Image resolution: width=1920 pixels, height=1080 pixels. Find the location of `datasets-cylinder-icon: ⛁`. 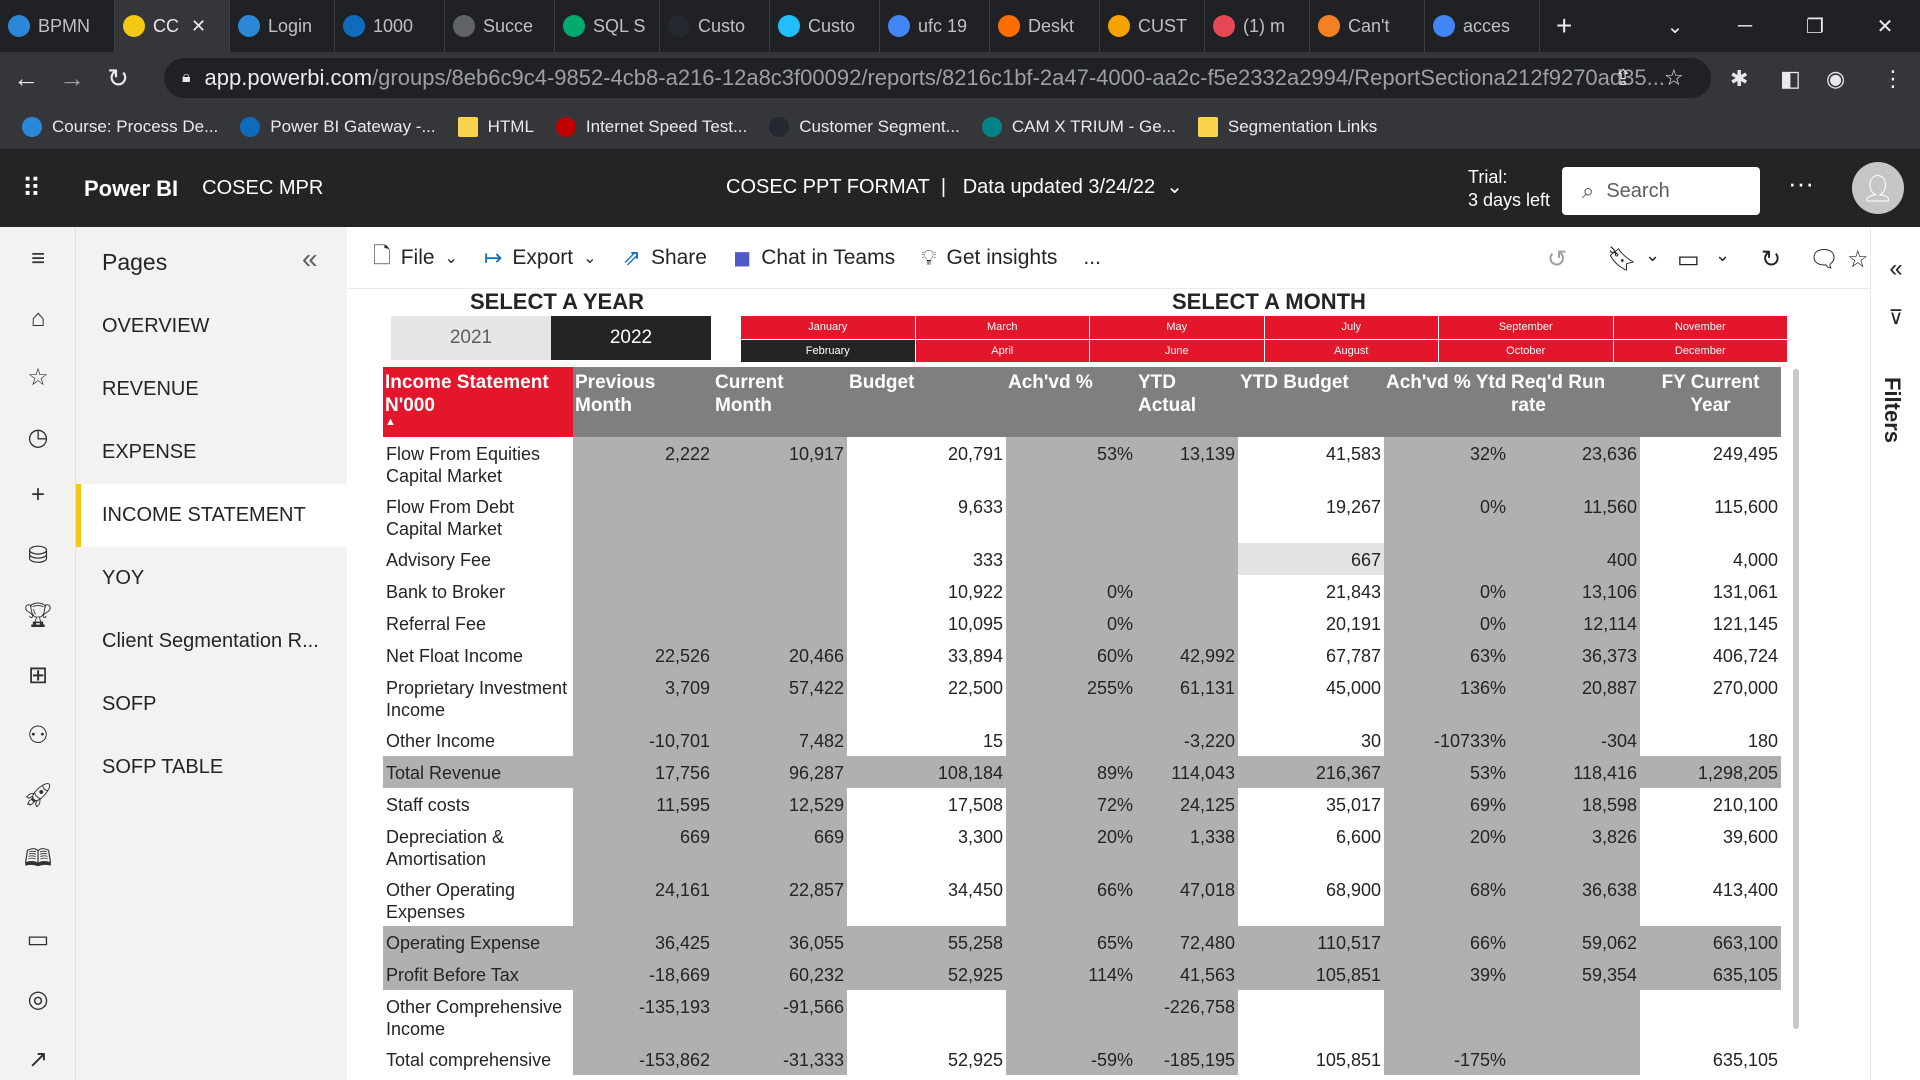

datasets-cylinder-icon: ⛁ is located at coordinates (38, 555).